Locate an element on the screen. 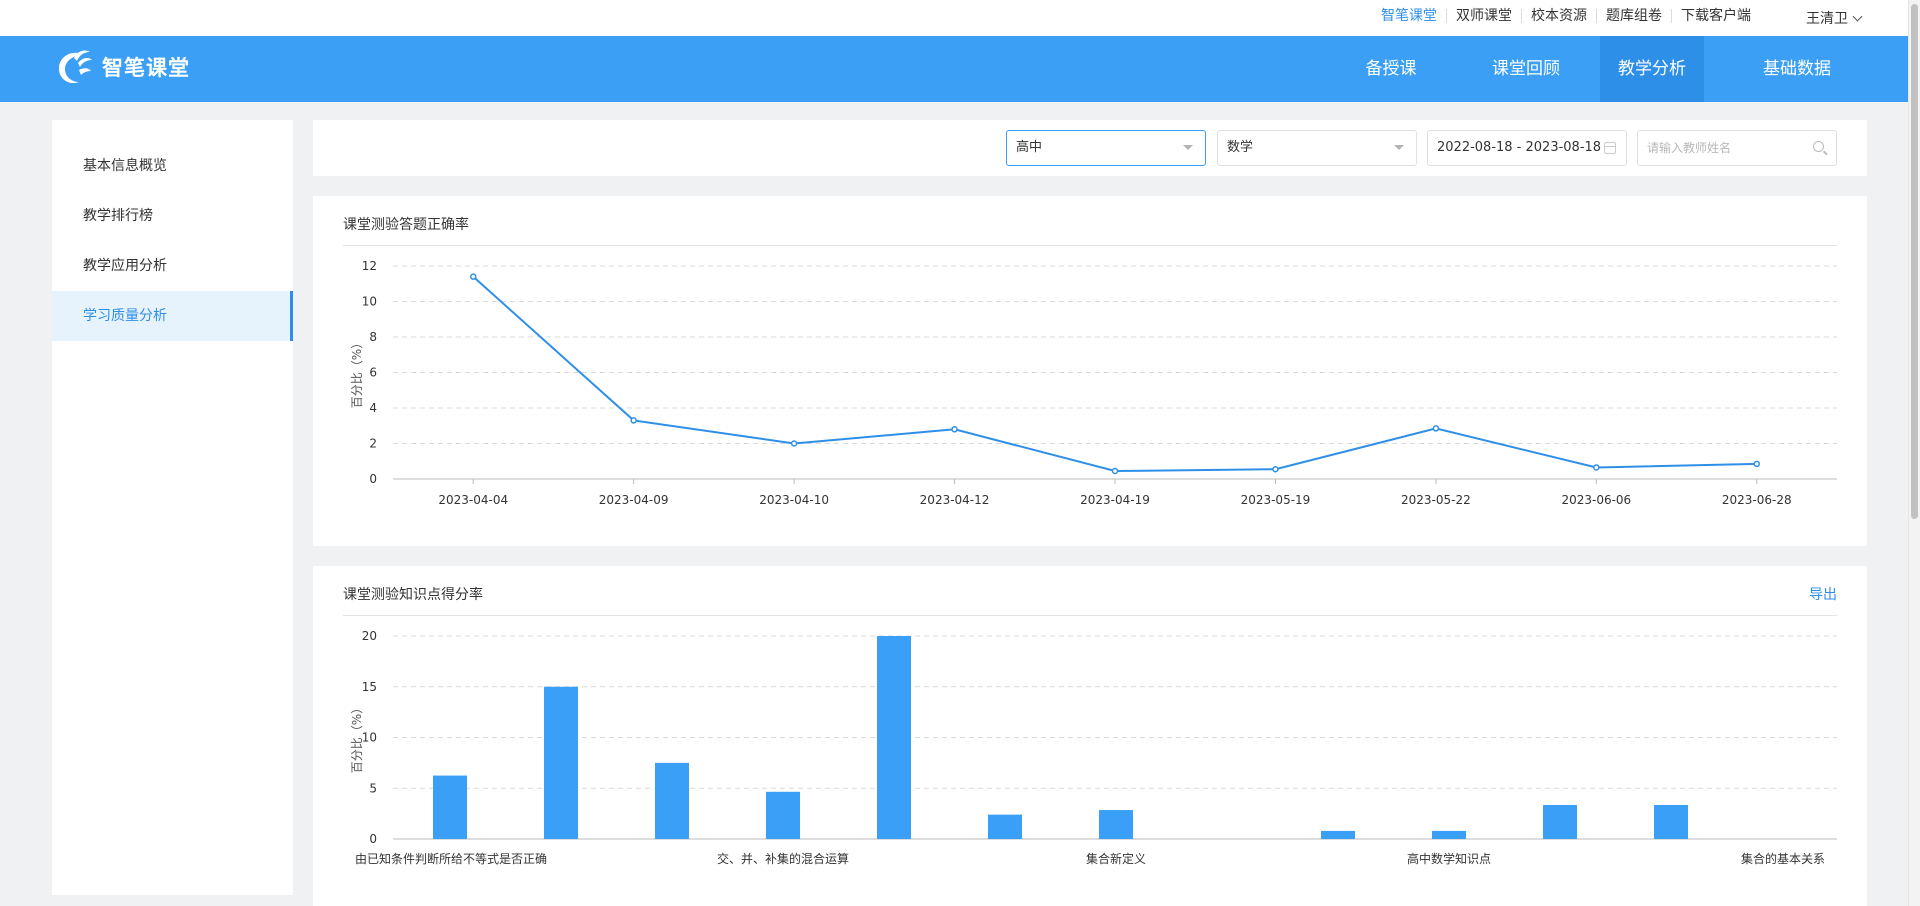 This screenshot has width=1920, height=906. user-menu: 王清卫 is located at coordinates (1834, 18).